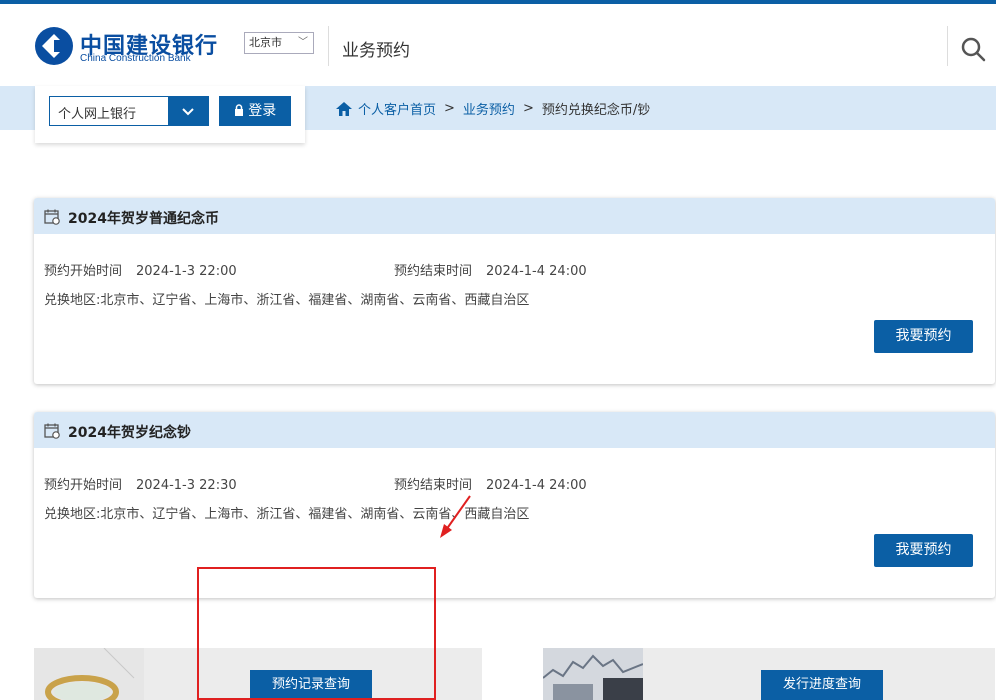 Image resolution: width=996 pixels, height=700 pixels. What do you see at coordinates (315, 300) in the screenshot?
I see `region-value: 北京市、辽宁省、上海市、浙江省、福建省、湖南省、云南省、西藏自治区` at bounding box center [315, 300].